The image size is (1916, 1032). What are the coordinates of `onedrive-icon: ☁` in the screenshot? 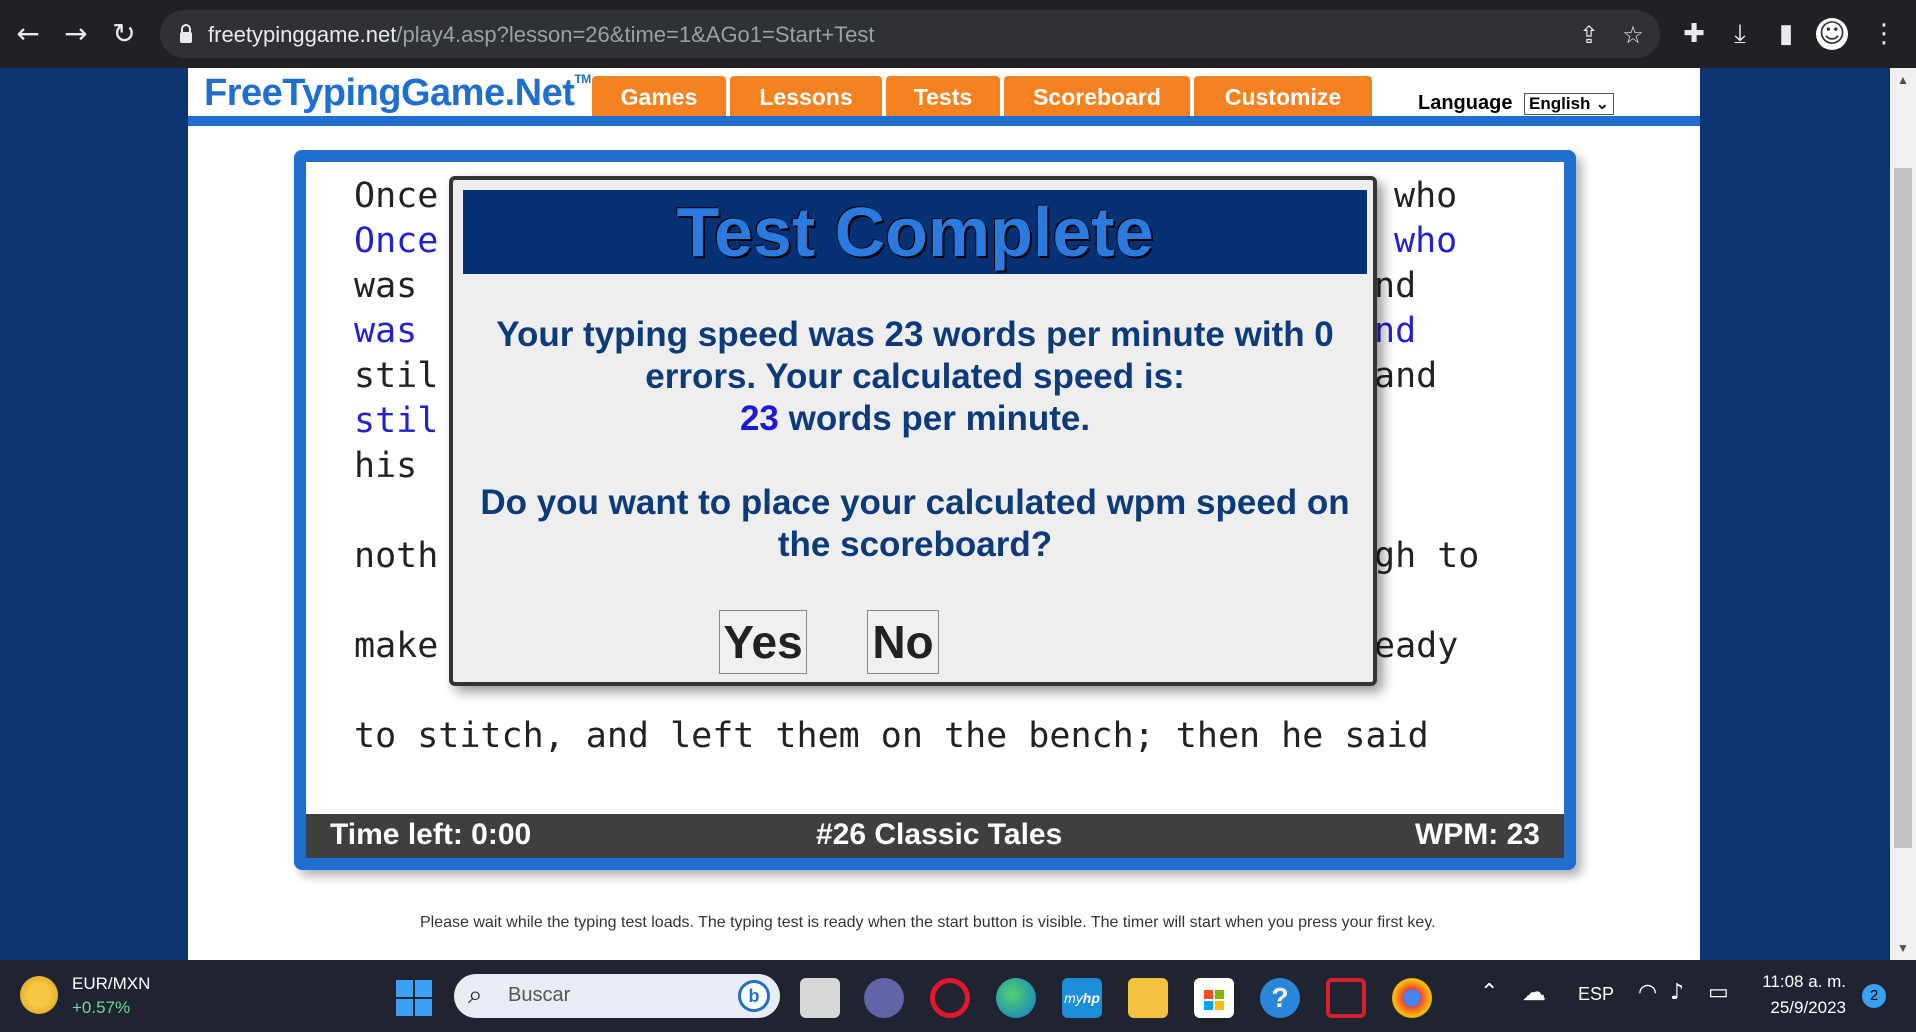 It's located at (1534, 992).